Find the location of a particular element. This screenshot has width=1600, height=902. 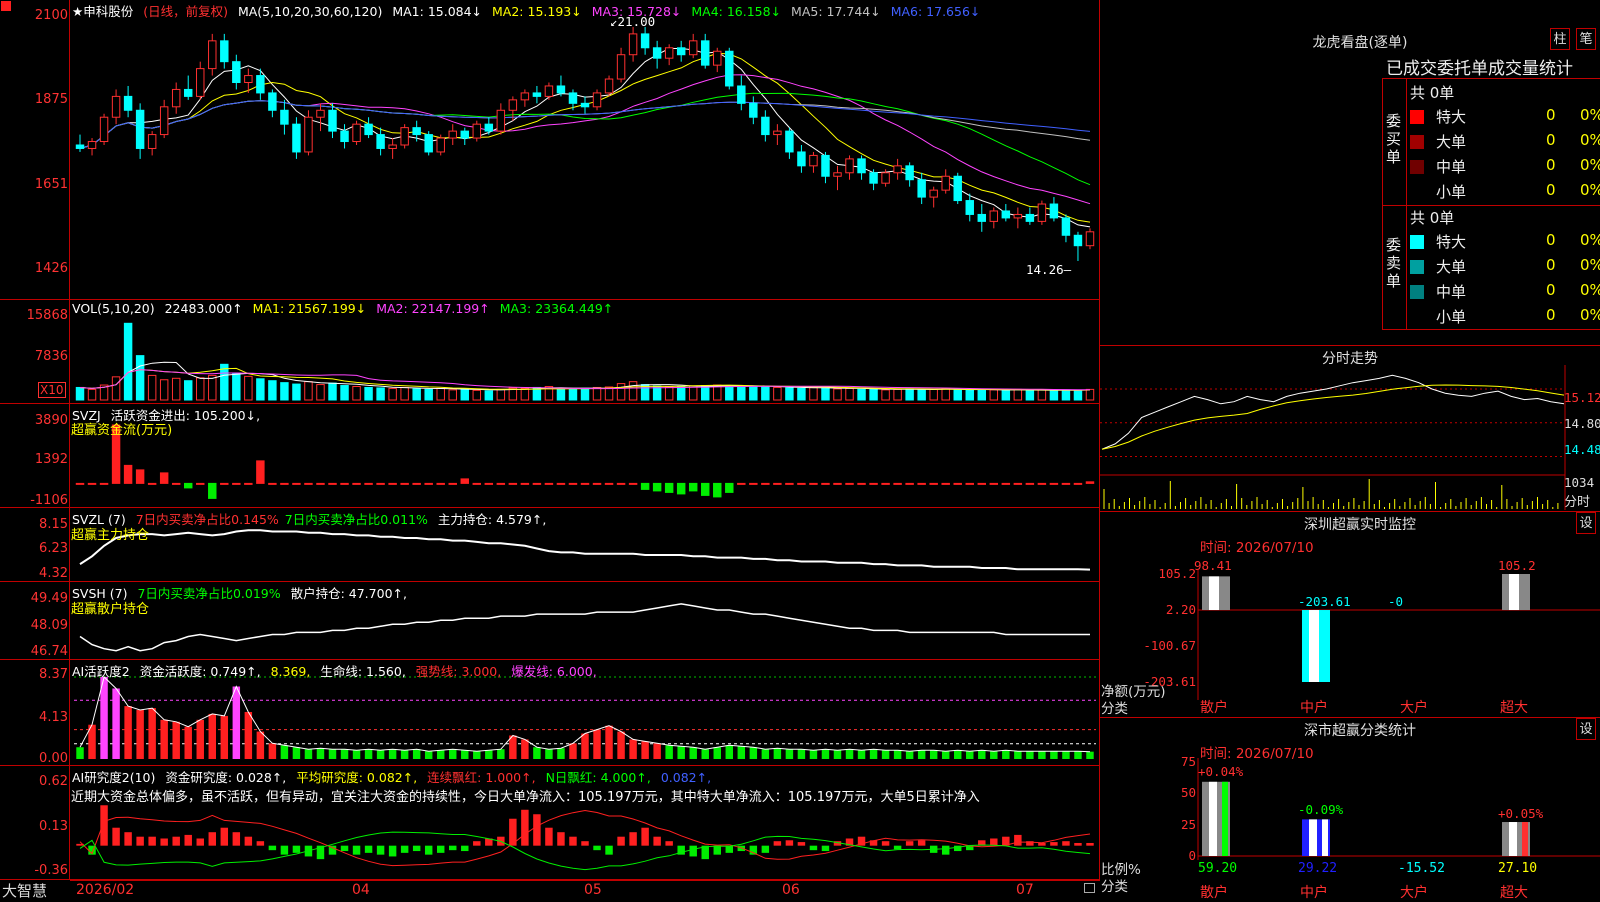

menu-marker-icon is located at coordinates (6, 6).